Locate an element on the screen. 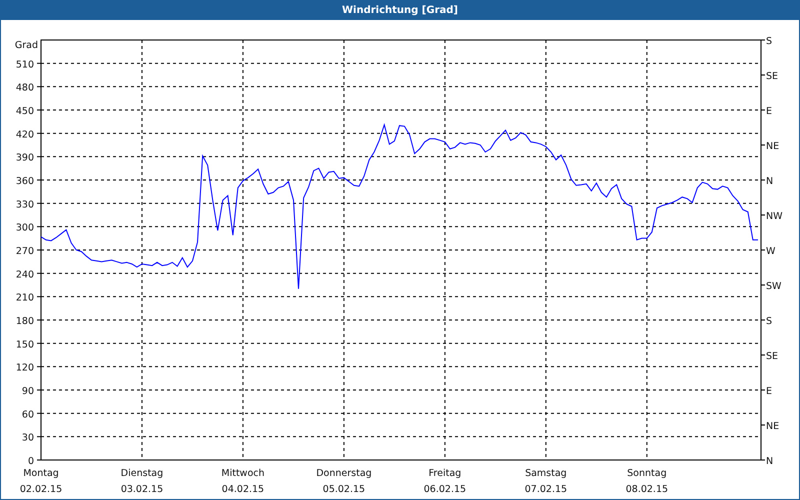 The height and width of the screenshot is (500, 800). axis-tick-label: 300 is located at coordinates (25, 228).